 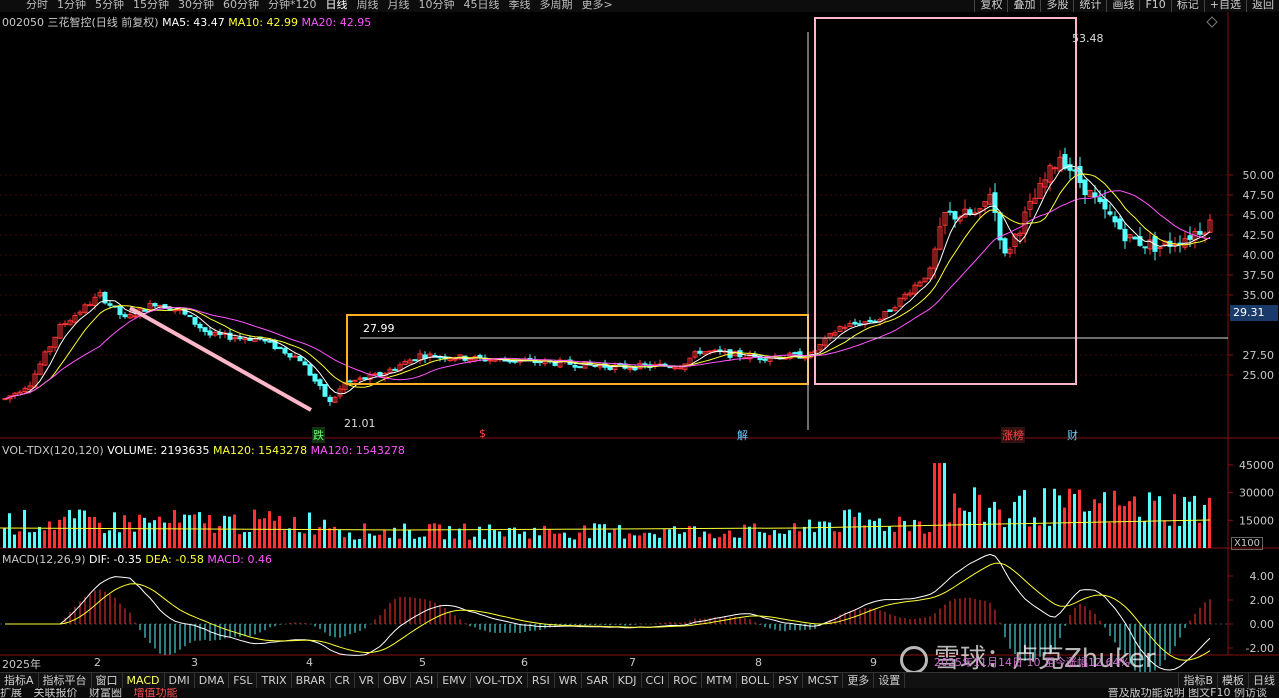 What do you see at coordinates (37, 5) in the screenshot?
I see `period-tab: 分时` at bounding box center [37, 5].